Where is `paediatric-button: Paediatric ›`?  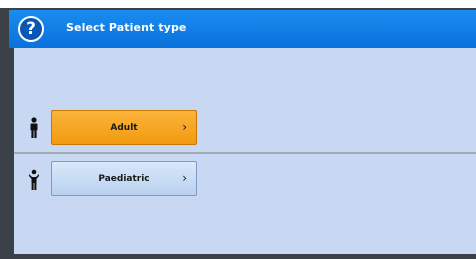 paediatric-button: Paediatric › is located at coordinates (124, 178).